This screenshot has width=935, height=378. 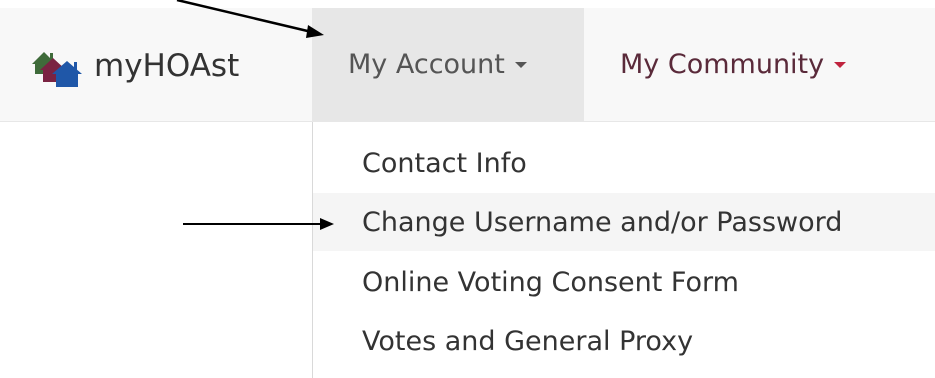 What do you see at coordinates (550, 282) in the screenshot?
I see `menu-item-label: Online Voting Consent Form` at bounding box center [550, 282].